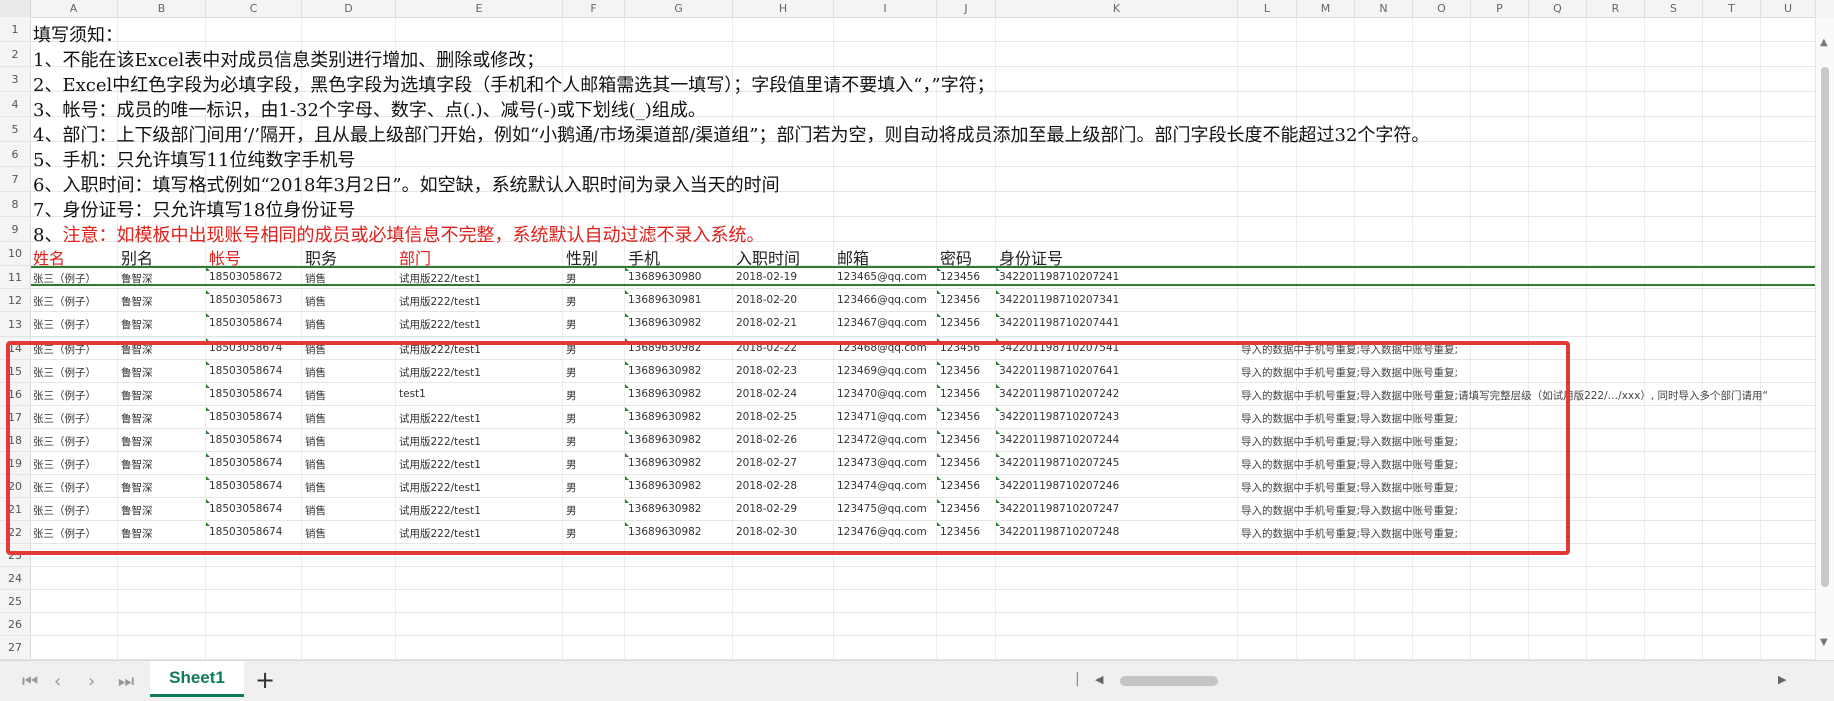 This screenshot has height=701, width=1834. Describe the element at coordinates (197, 679) in the screenshot. I see `sheet-tab-sheet1: Sheet1` at that location.